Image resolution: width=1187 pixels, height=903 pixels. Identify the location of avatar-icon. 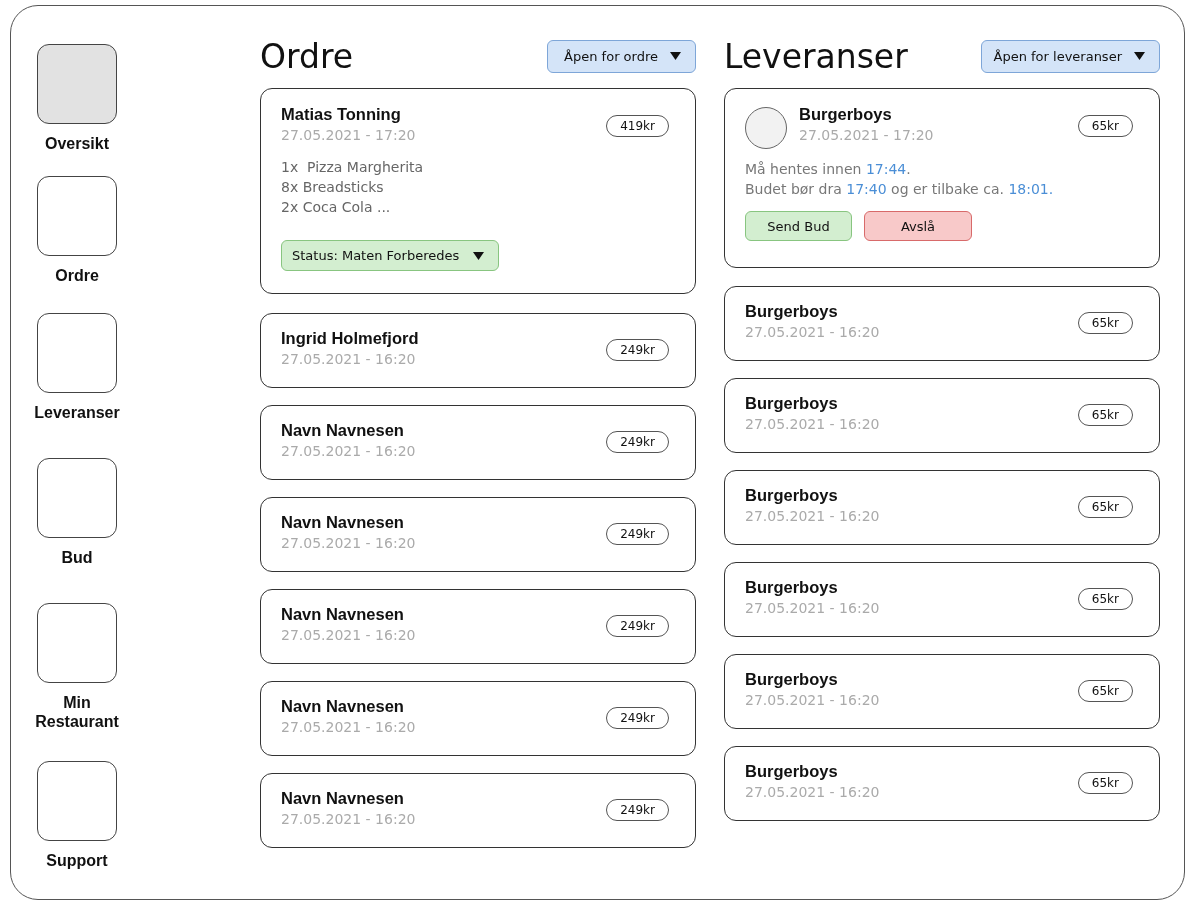
(766, 128).